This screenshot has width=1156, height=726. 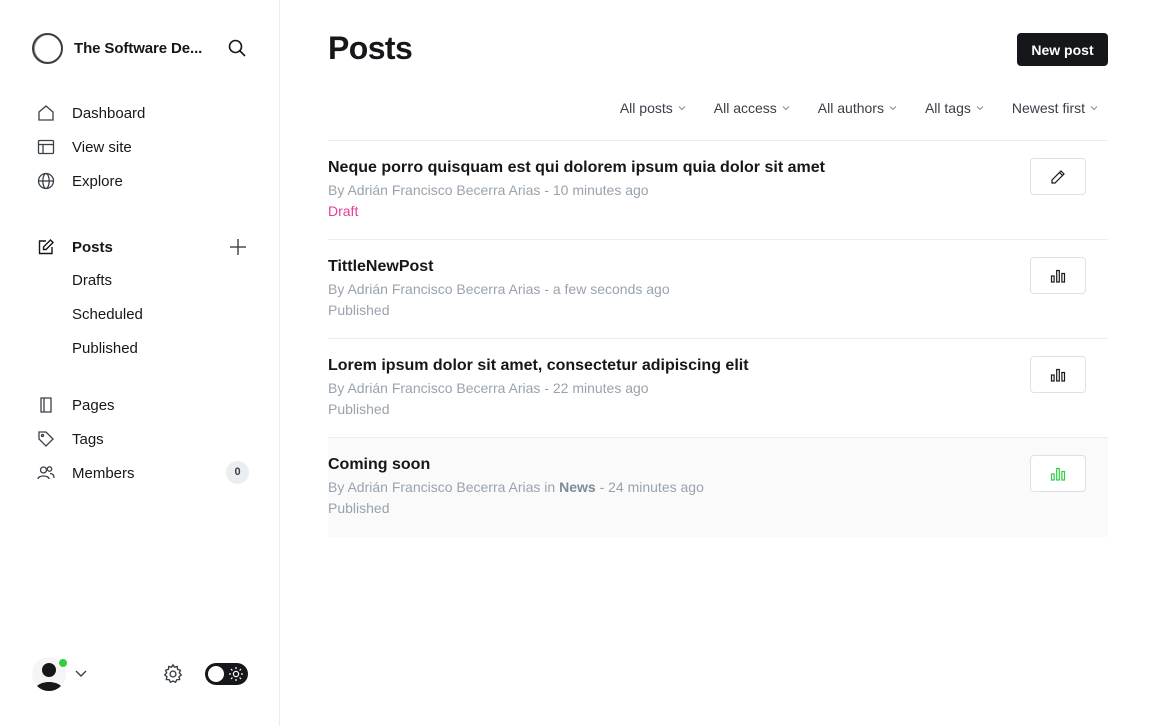 I want to click on filter-authors: All authors, so click(x=857, y=108).